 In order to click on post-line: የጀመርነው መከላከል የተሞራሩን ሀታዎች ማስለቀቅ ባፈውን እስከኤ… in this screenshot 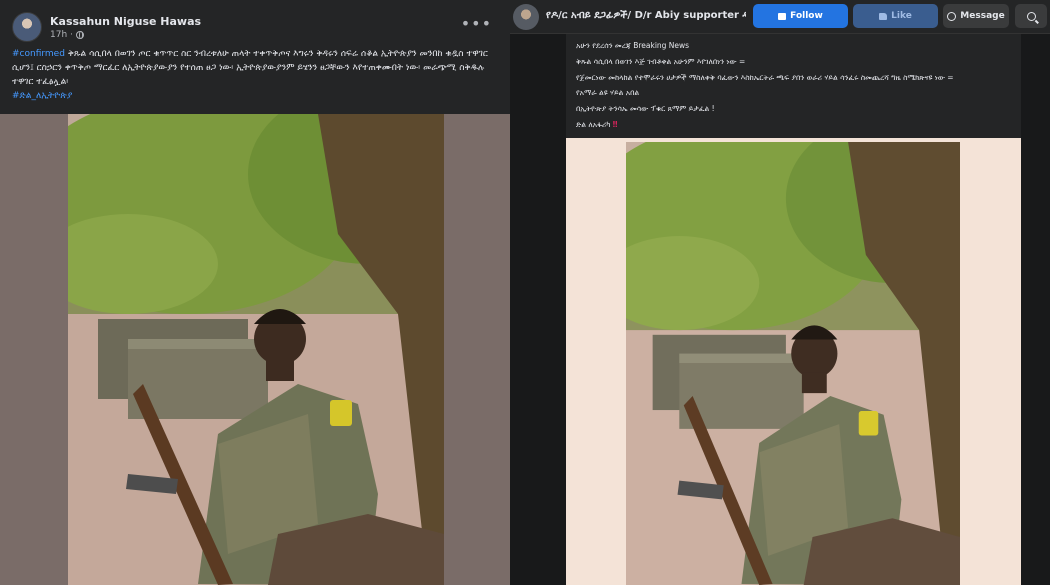, I will do `click(765, 77)`.